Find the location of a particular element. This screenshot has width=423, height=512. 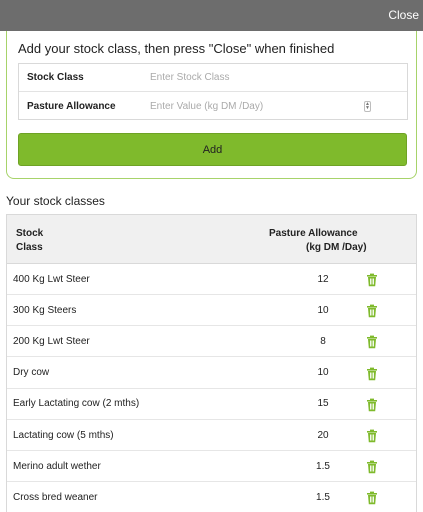

stock-class-name: Dry cow is located at coordinates (31, 373).